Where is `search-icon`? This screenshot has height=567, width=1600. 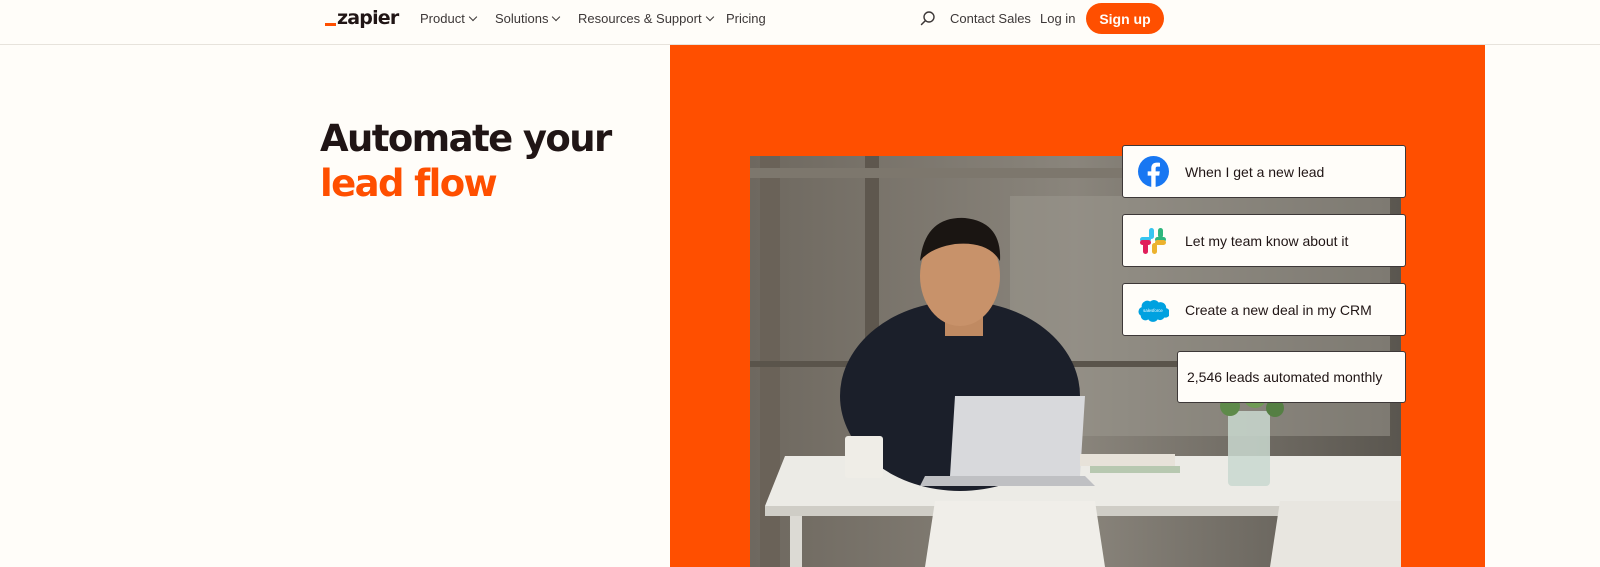
search-icon is located at coordinates (928, 18).